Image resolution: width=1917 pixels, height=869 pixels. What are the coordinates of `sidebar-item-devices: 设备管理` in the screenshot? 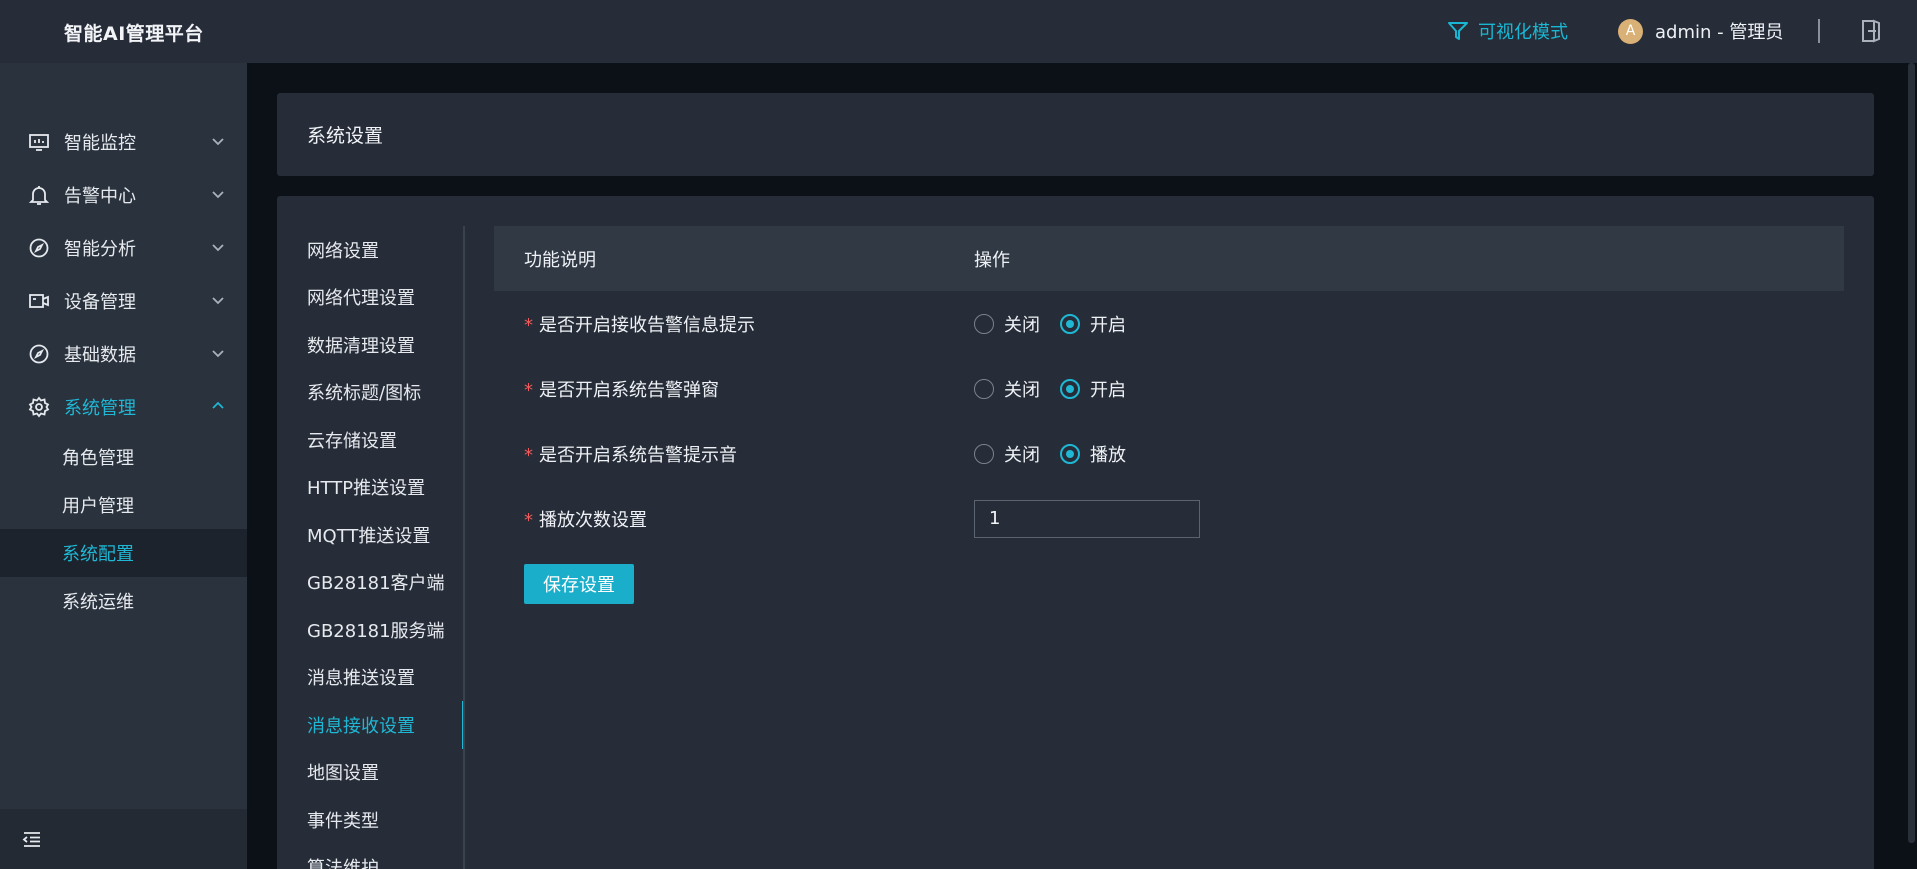 It's located at (123, 300).